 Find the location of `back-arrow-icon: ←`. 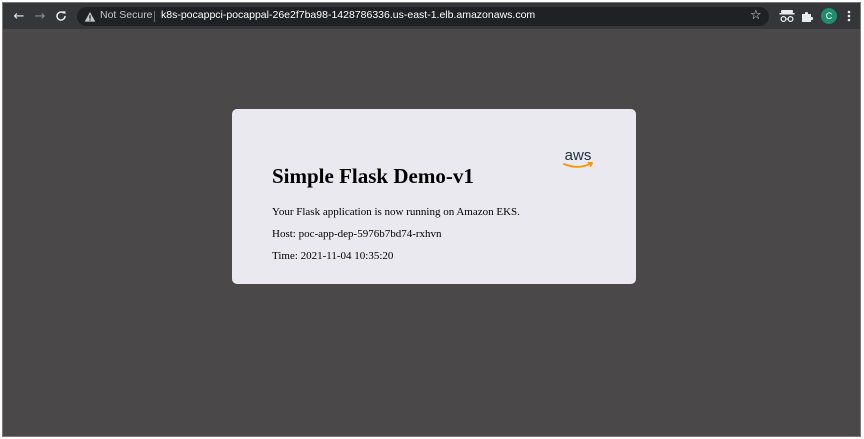

back-arrow-icon: ← is located at coordinates (19, 16).